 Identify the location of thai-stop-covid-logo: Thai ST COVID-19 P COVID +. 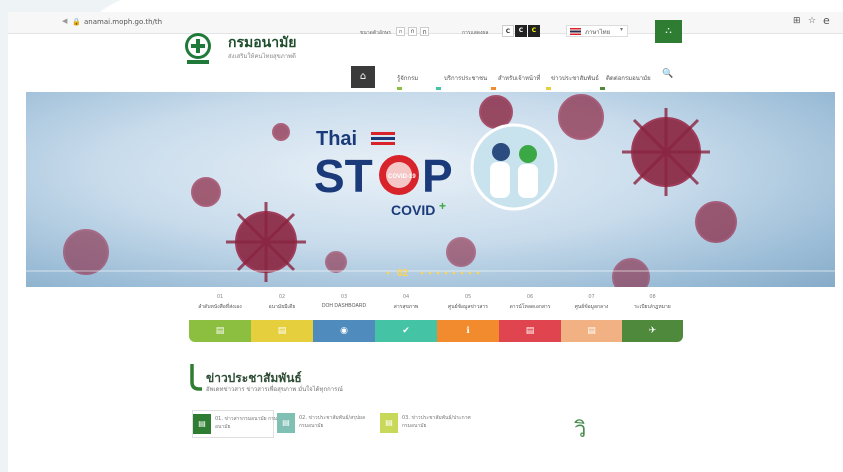
(436, 170).